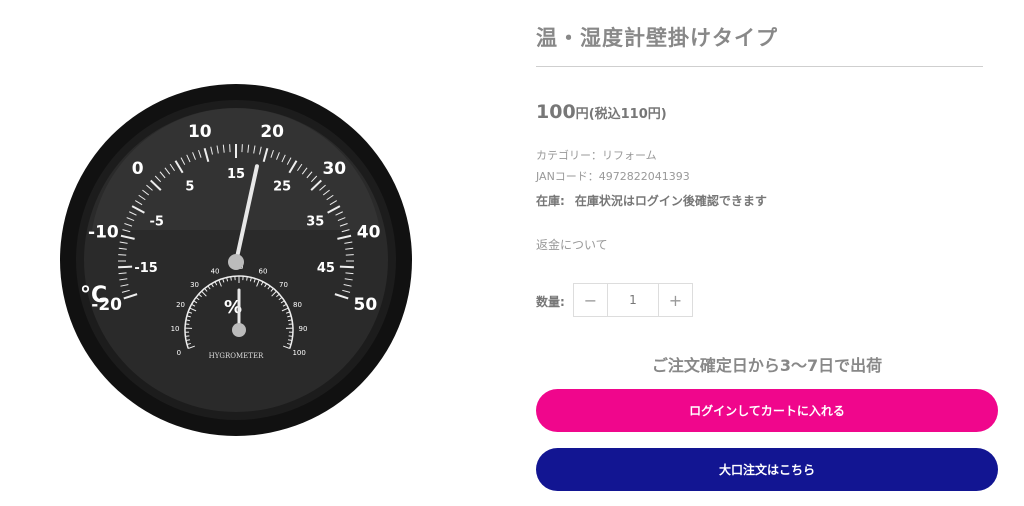  Describe the element at coordinates (175, 329) in the screenshot. I see `humidity-tick-label: 10` at that location.